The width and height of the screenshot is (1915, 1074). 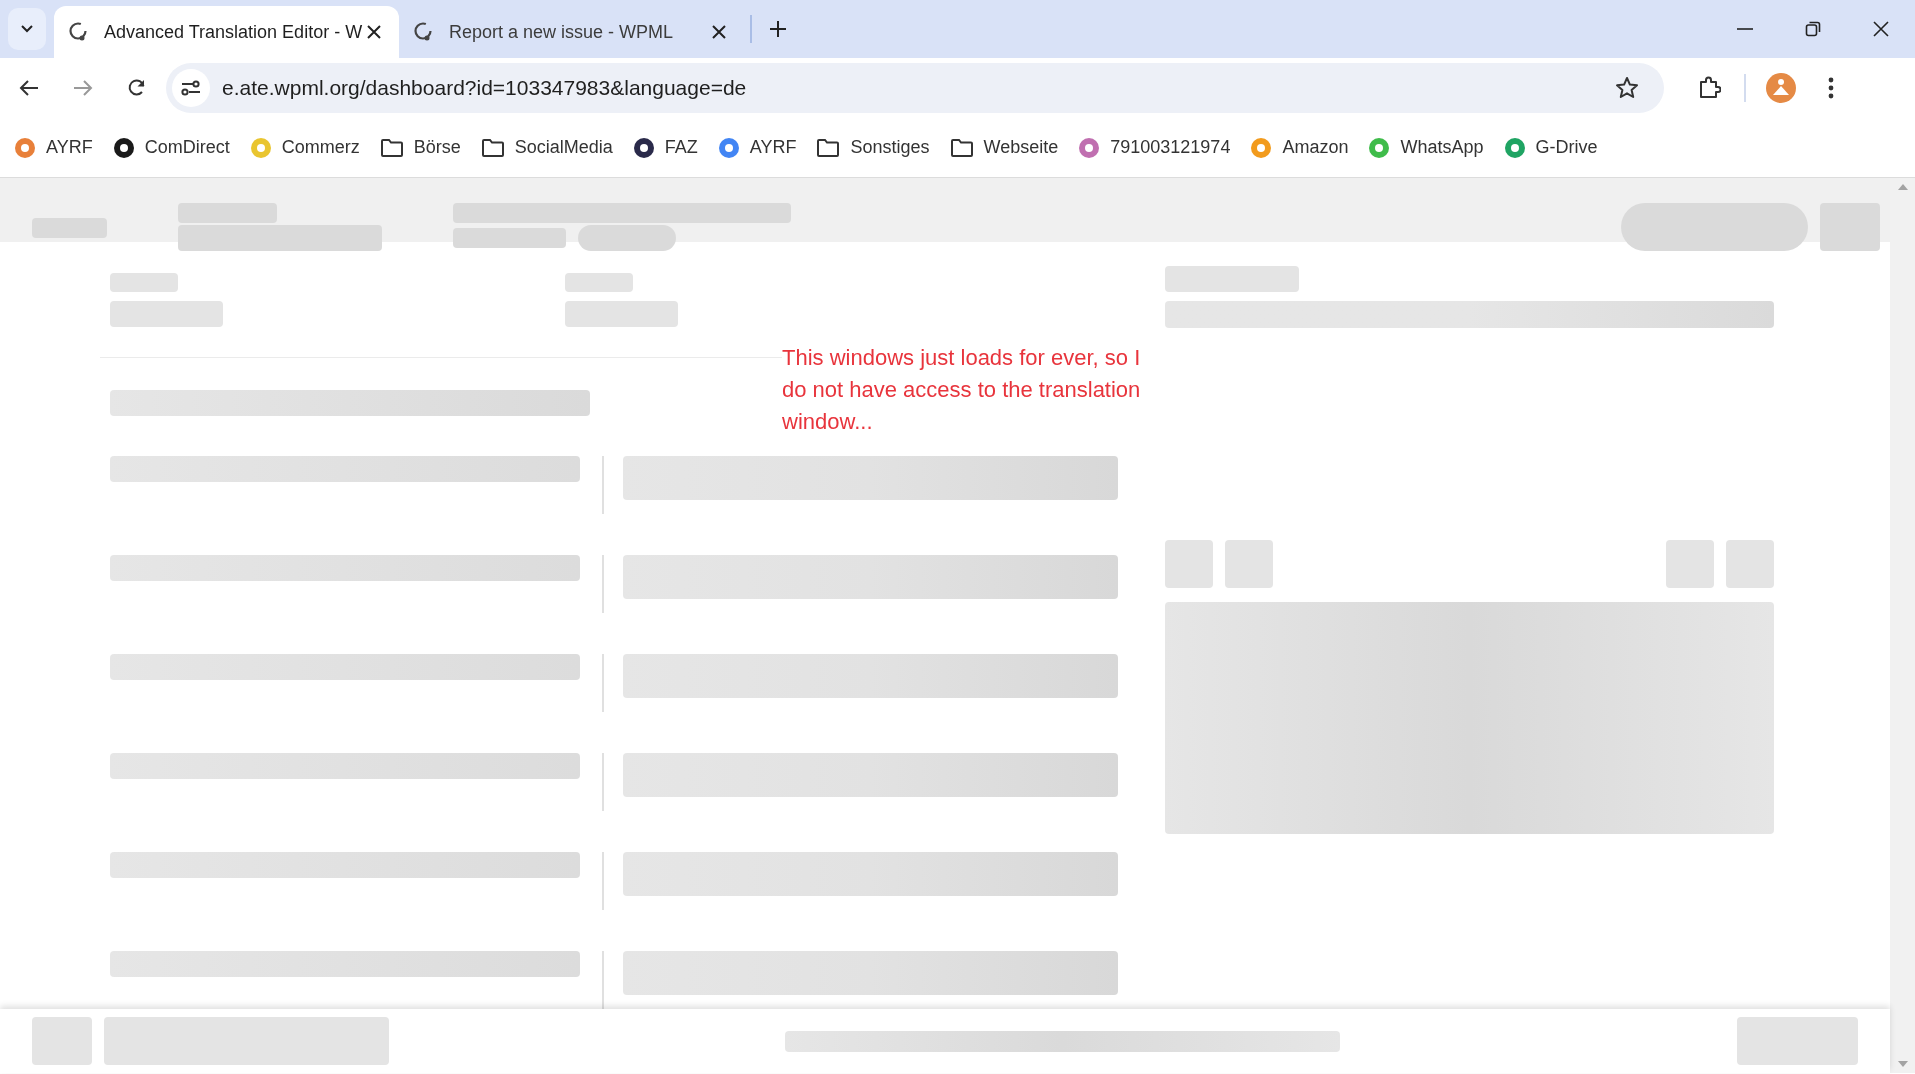 What do you see at coordinates (961, 358) in the screenshot?
I see `annotation-text: This windows just loads for ever, so I` at bounding box center [961, 358].